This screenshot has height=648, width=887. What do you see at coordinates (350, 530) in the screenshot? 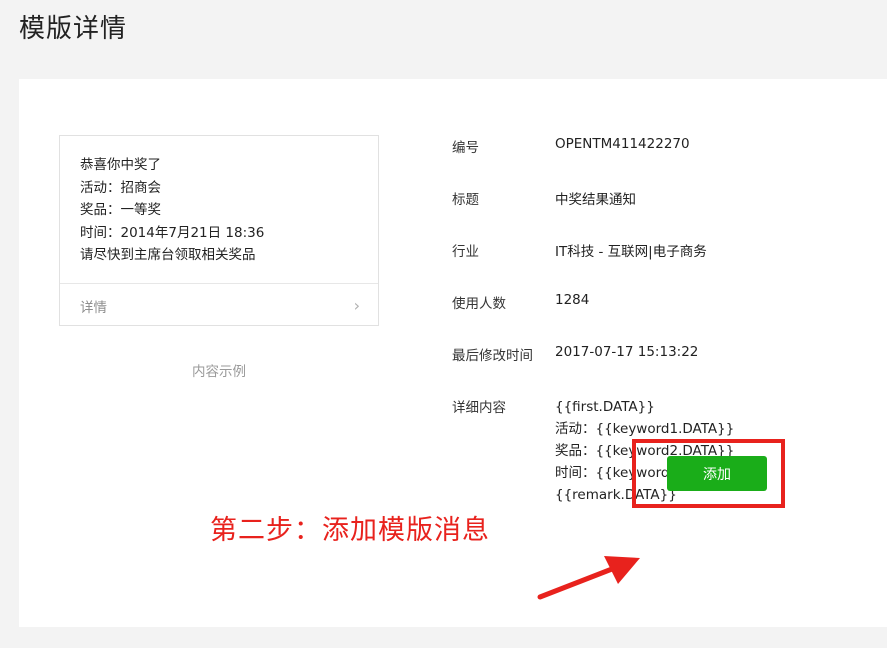
I see `annotation-text: 第二步：添加模版消息` at bounding box center [350, 530].